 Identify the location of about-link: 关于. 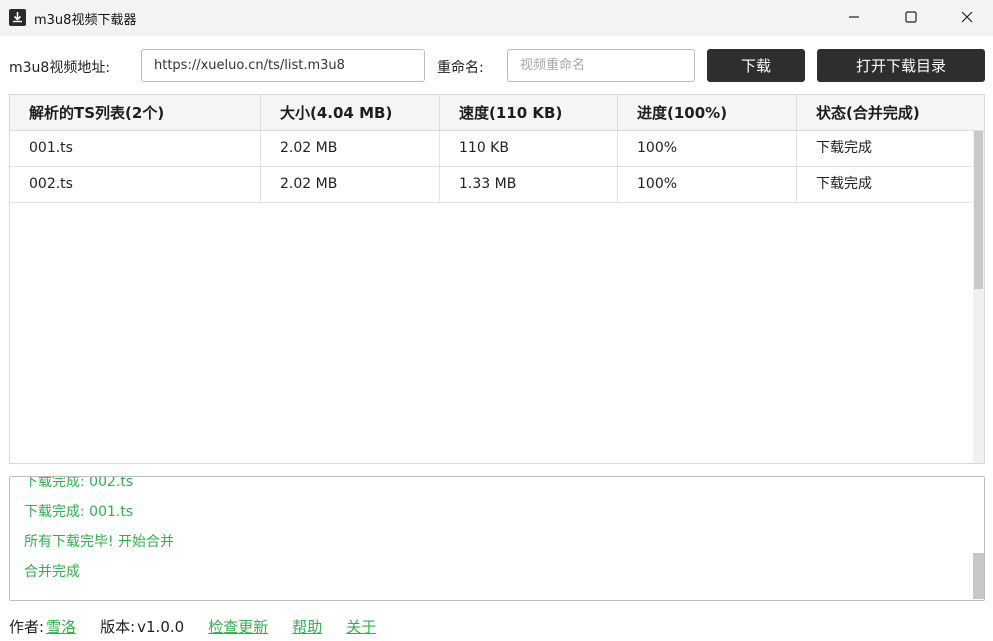
(361, 626).